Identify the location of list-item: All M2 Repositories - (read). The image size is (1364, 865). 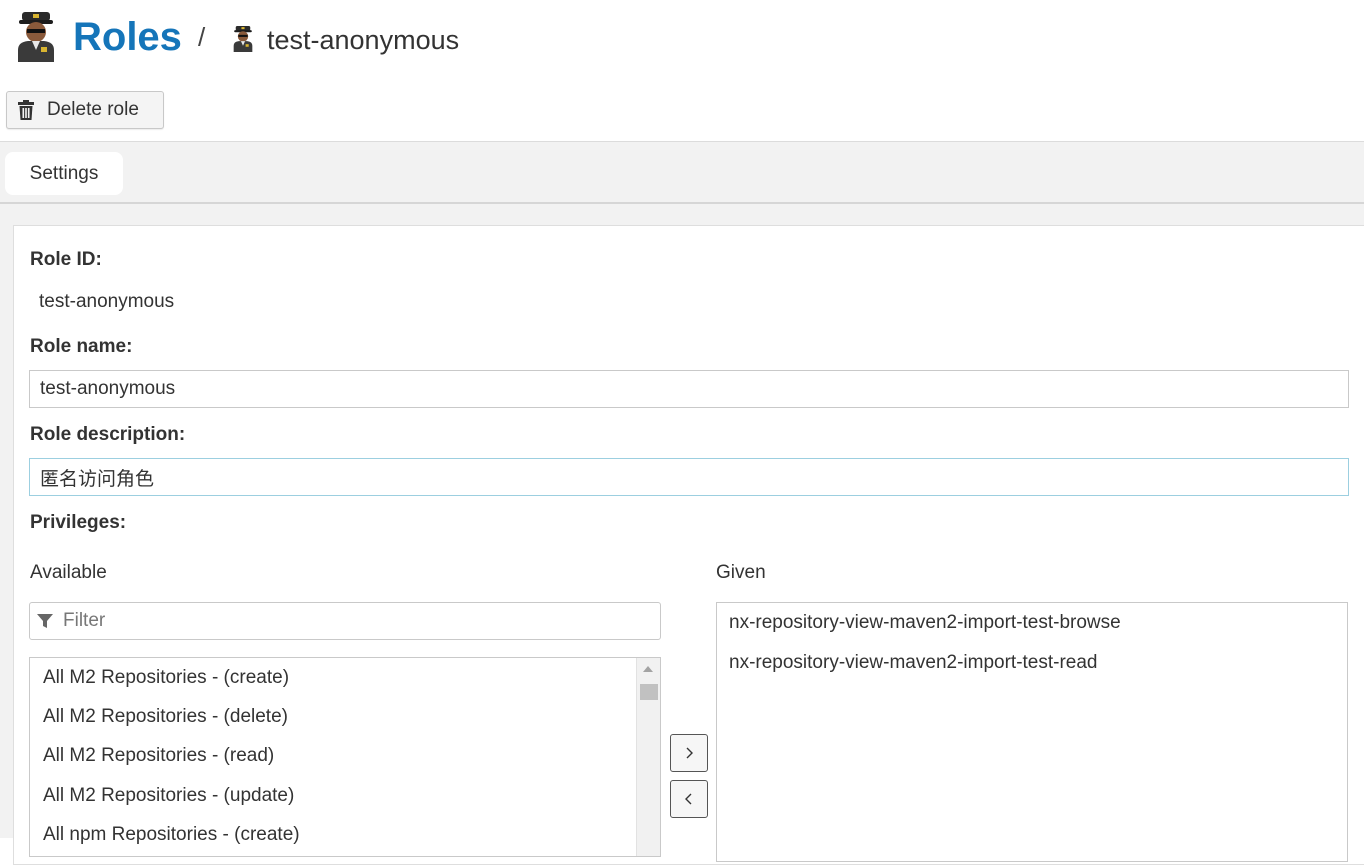
(158, 756).